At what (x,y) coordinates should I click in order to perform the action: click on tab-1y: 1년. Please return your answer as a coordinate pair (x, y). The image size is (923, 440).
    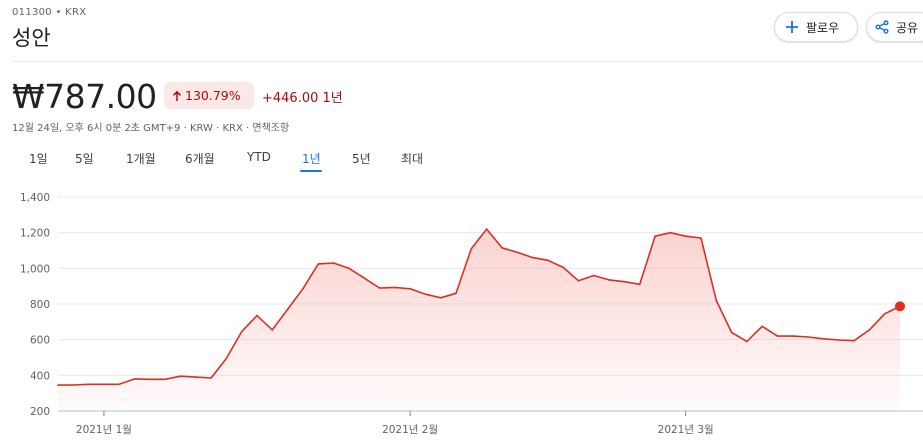
    Looking at the image, I should click on (311, 158).